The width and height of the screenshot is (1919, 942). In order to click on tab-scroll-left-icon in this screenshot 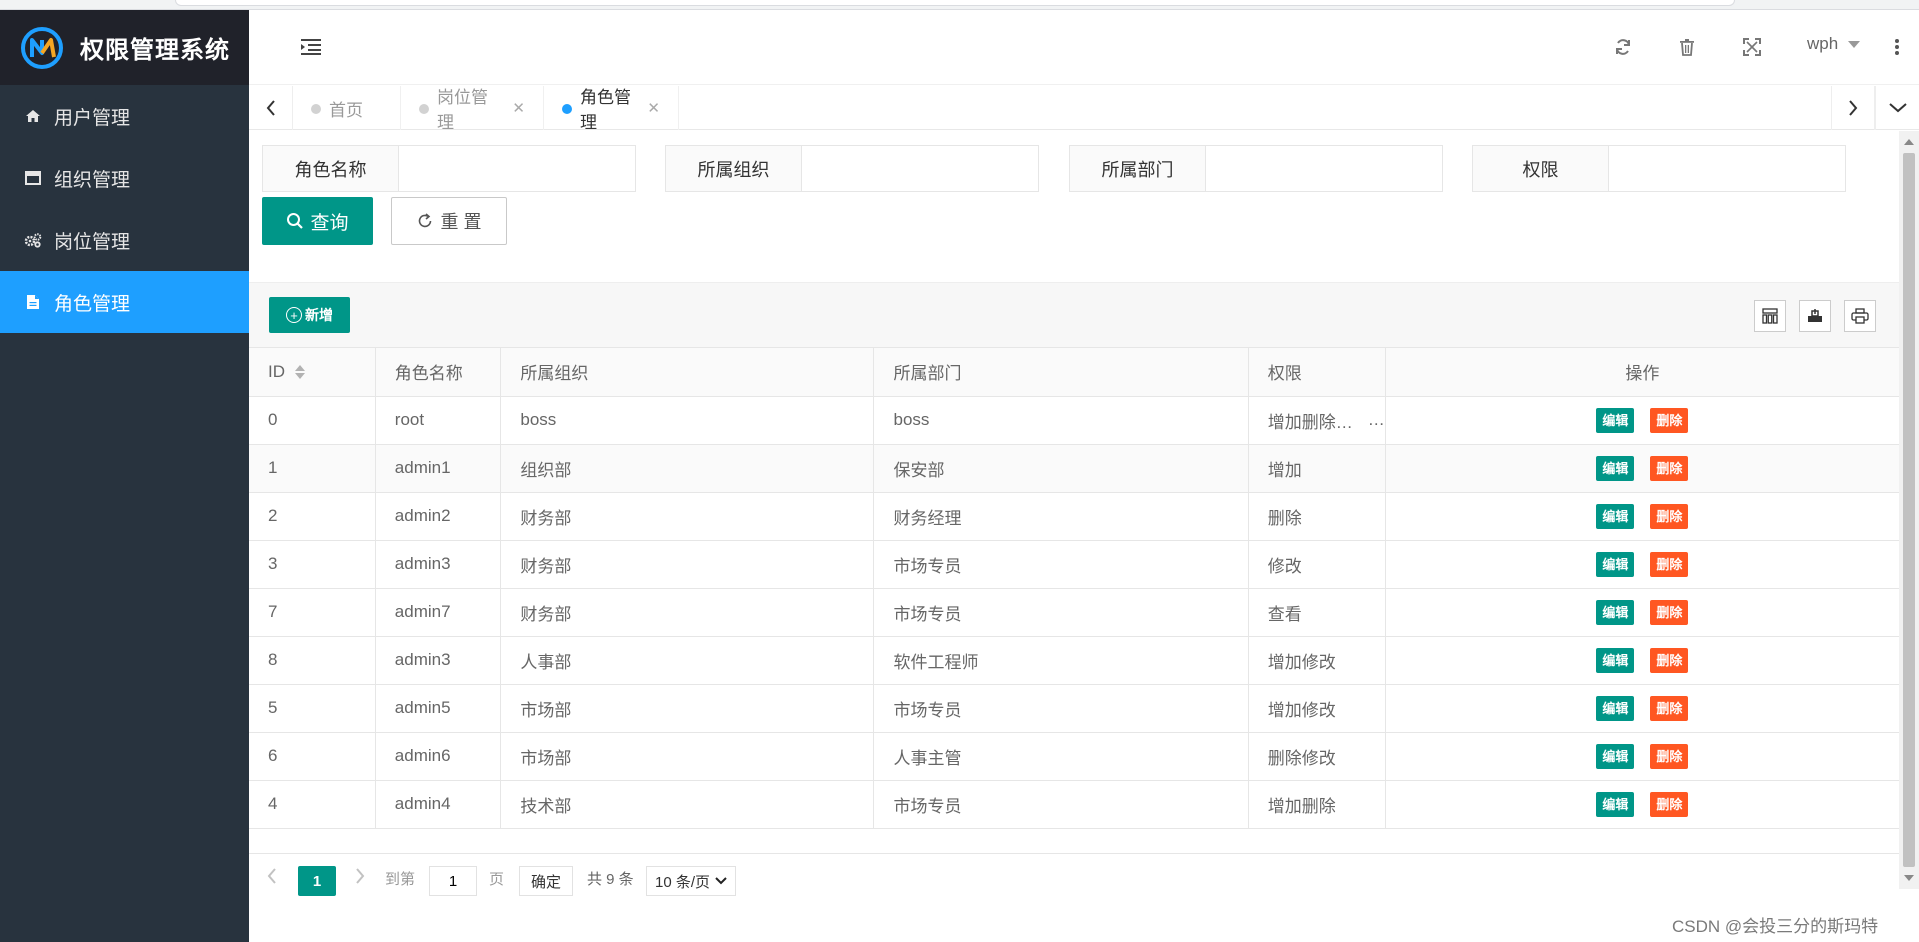, I will do `click(271, 108)`.